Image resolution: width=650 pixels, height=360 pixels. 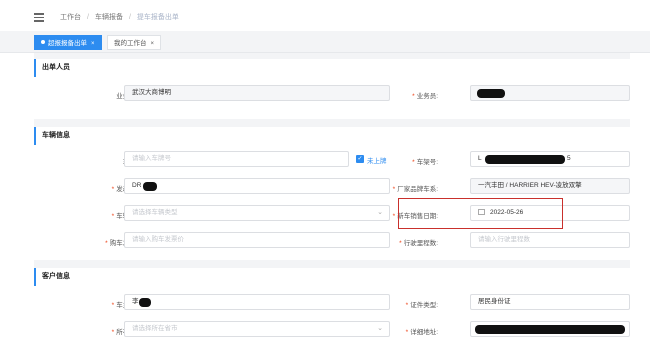 I want to click on breadcrumb-item-vehicle: 车辆报备, so click(x=109, y=17).